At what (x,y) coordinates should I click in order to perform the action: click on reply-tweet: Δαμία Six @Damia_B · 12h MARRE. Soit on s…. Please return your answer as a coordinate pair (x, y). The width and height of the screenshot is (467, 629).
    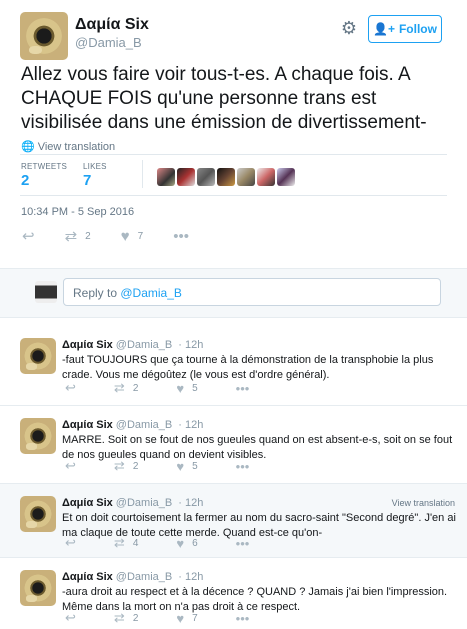
    Looking at the image, I should click on (233, 445).